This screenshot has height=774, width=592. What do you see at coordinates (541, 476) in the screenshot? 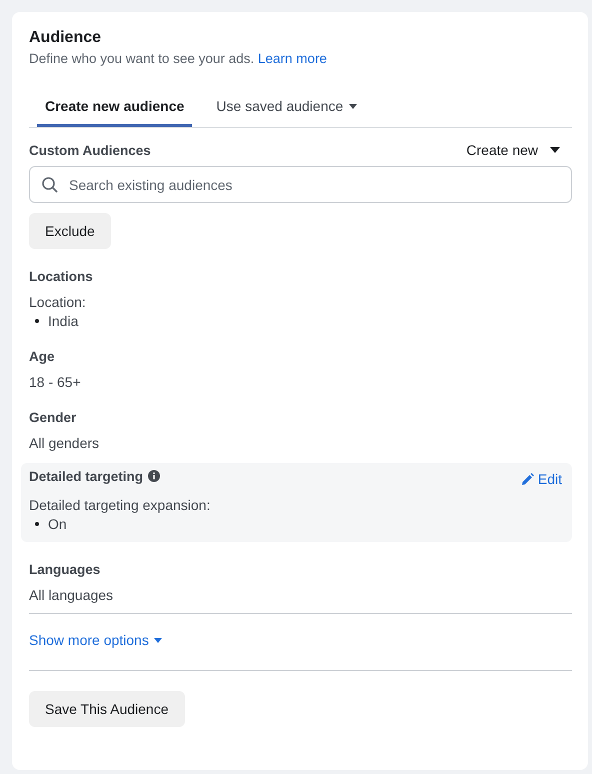
I see `edit-button: Edit` at bounding box center [541, 476].